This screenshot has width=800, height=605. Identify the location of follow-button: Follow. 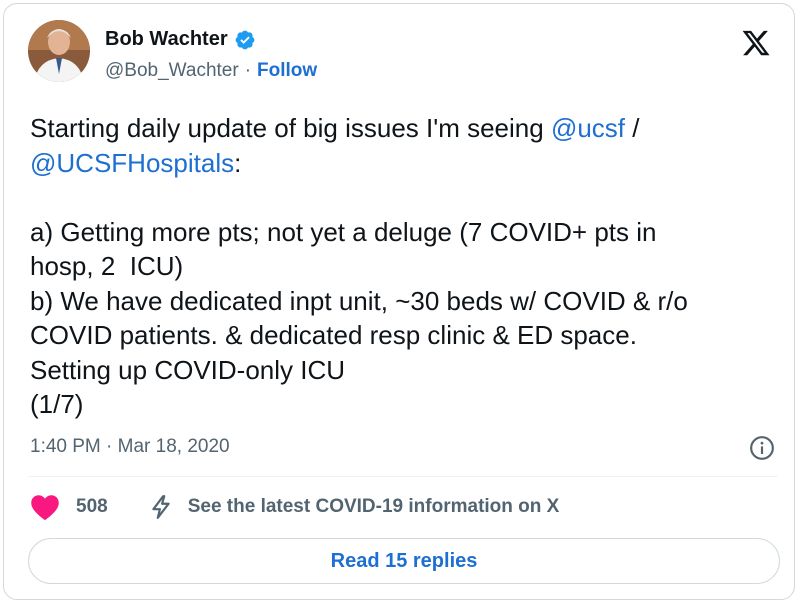
(287, 71).